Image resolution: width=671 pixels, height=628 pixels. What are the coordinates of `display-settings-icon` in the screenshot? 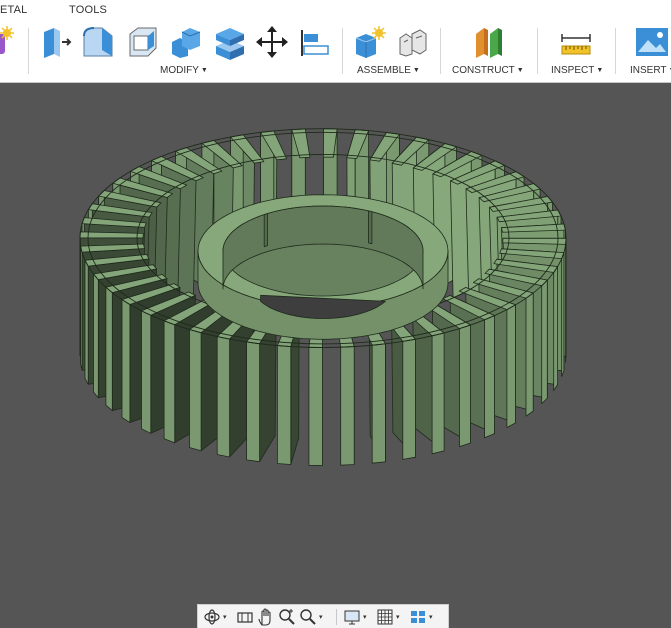 It's located at (352, 617).